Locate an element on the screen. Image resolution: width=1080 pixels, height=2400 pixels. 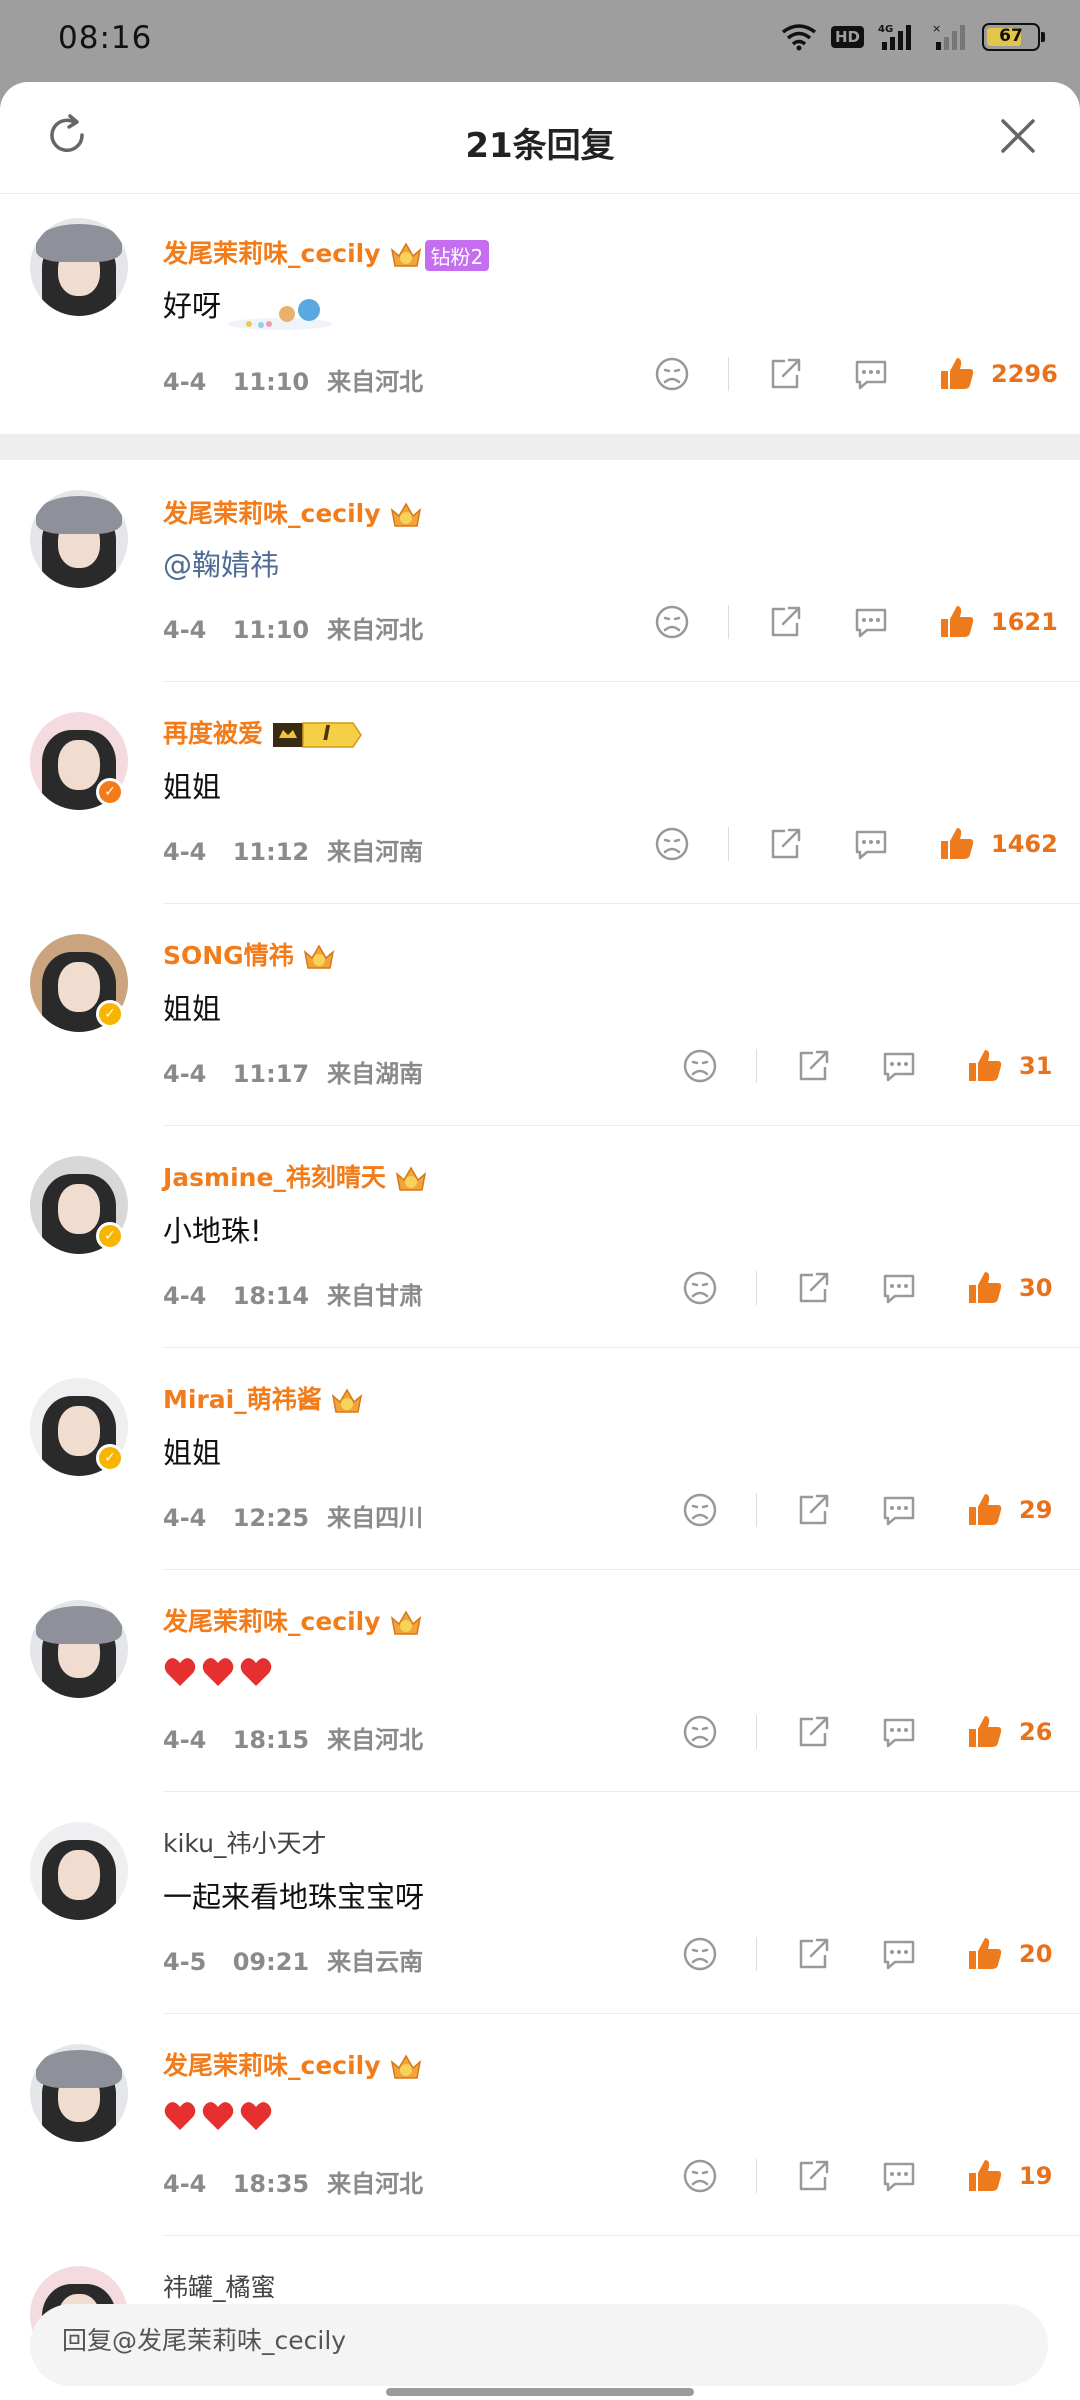
close-icon is located at coordinates (1018, 136).